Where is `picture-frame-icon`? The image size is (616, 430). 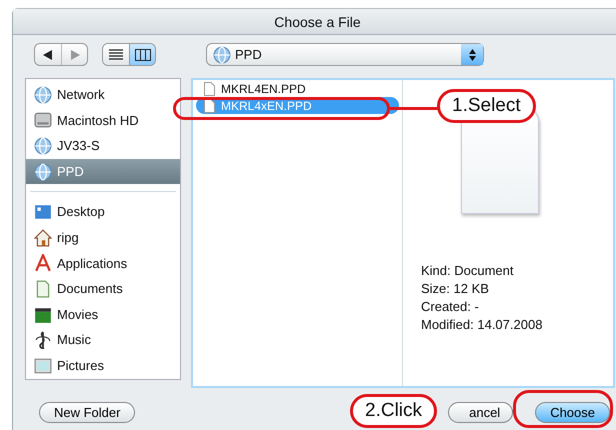 picture-frame-icon is located at coordinates (43, 365).